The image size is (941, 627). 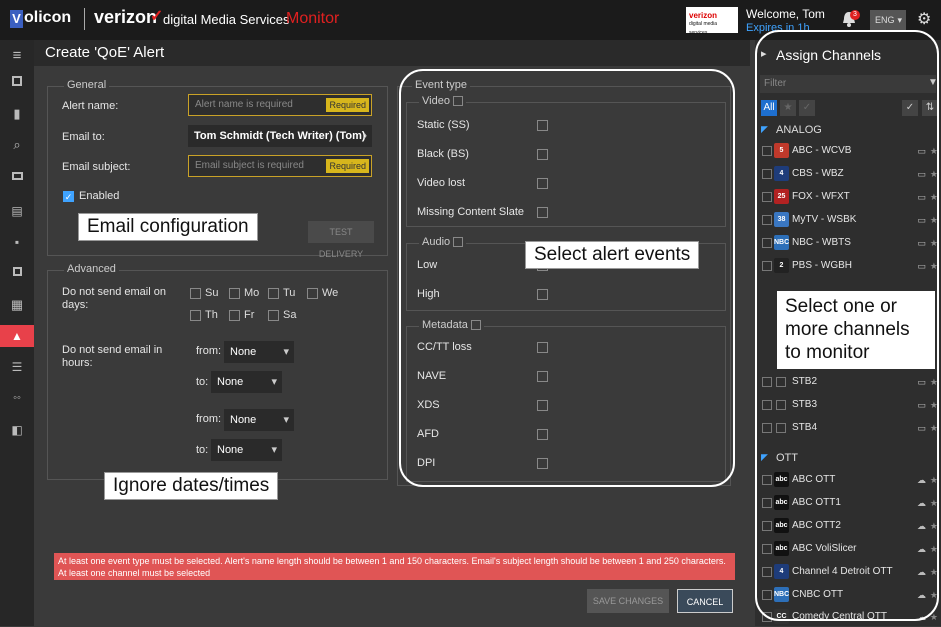 I want to click on to-value-2: None, so click(x=230, y=450).